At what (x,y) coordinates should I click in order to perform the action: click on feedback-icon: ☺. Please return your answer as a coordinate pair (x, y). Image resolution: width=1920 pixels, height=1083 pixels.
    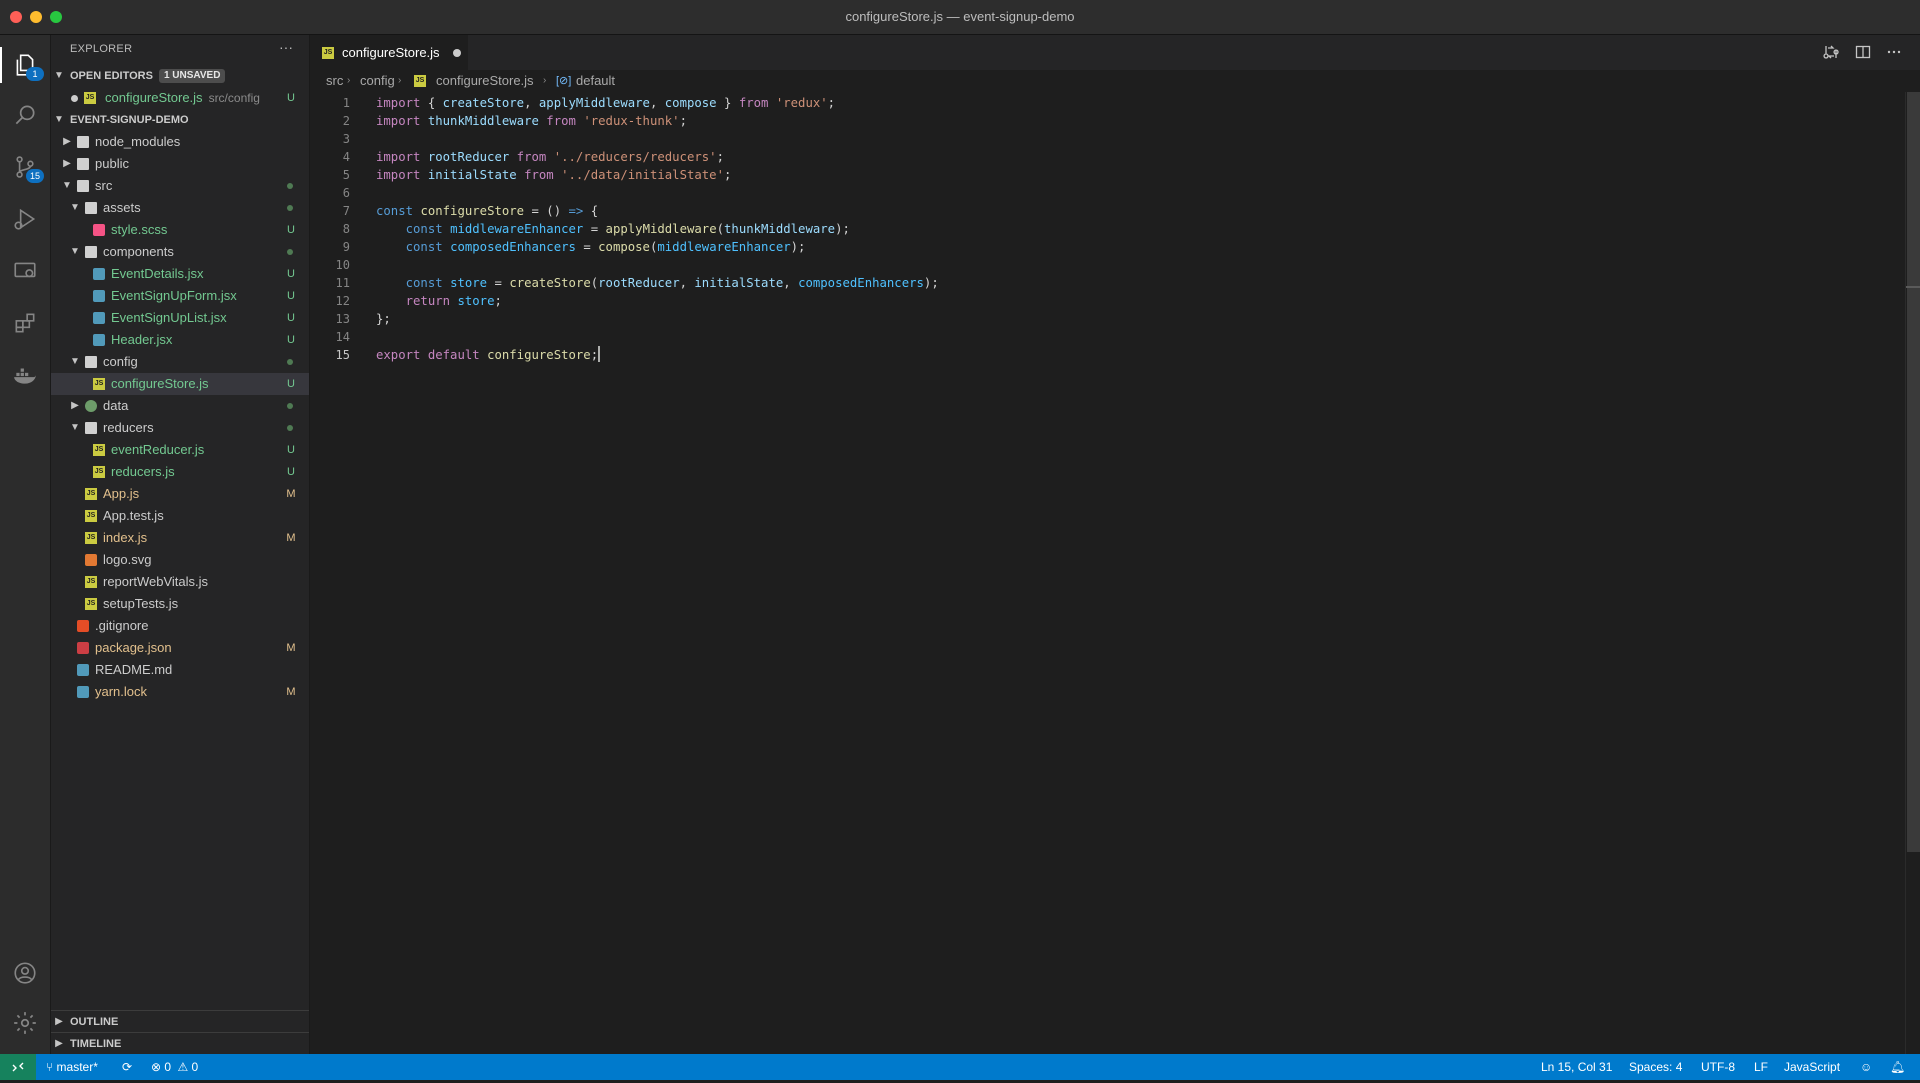
    Looking at the image, I should click on (1866, 1067).